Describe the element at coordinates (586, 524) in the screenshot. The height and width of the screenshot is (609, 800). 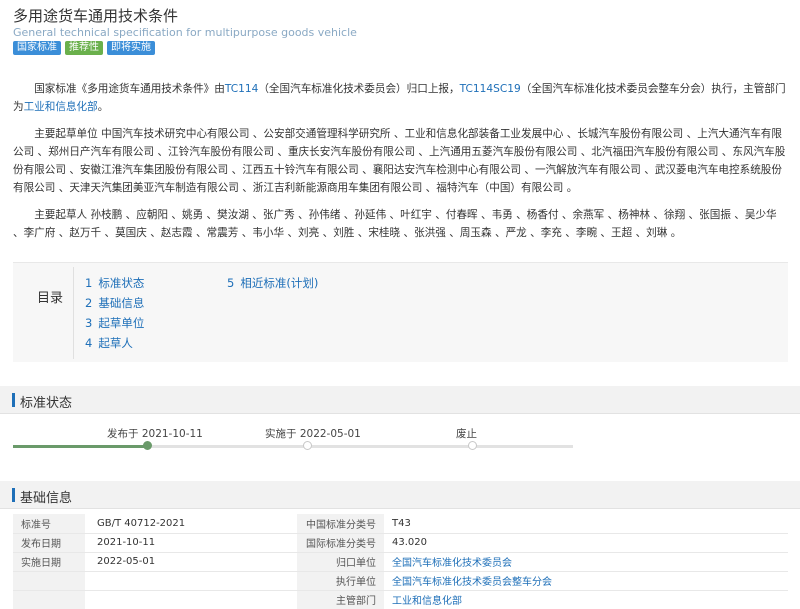
I see `info-value: T43` at that location.